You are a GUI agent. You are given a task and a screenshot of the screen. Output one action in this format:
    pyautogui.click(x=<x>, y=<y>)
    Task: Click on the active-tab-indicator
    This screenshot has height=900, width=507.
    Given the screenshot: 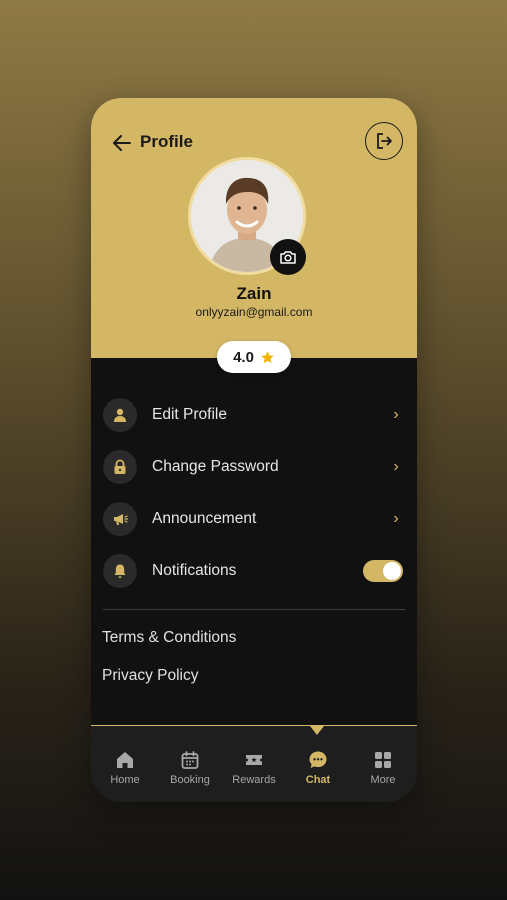 What is the action you would take?
    pyautogui.click(x=317, y=730)
    